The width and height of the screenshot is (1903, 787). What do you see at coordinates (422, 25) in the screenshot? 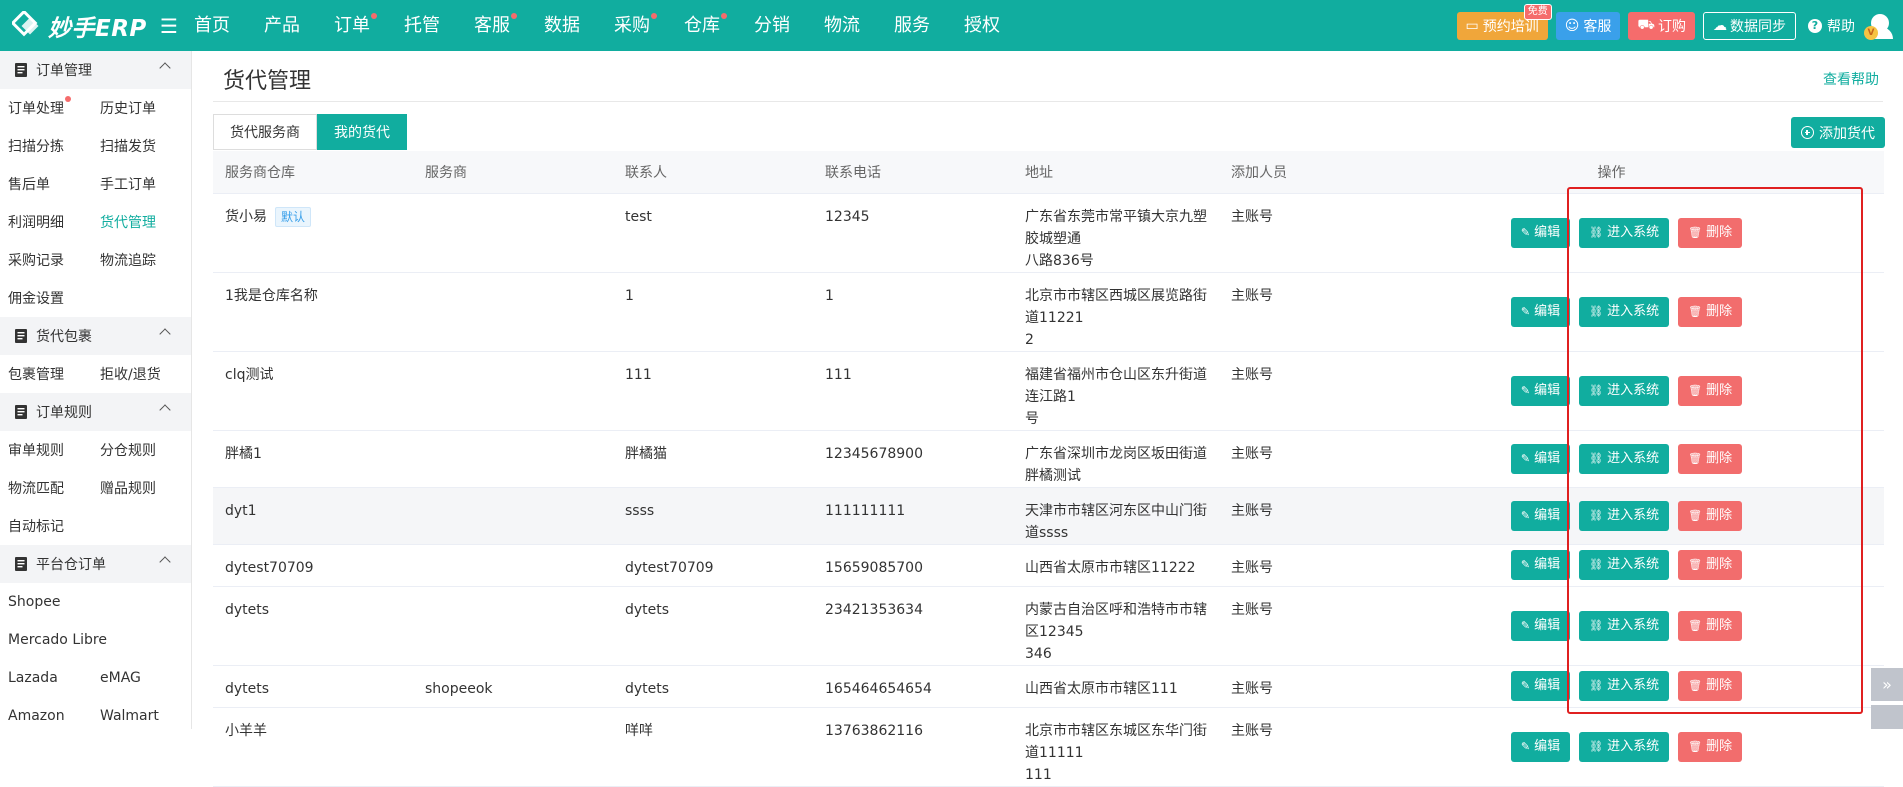
I see `nav-item-3: 托管` at bounding box center [422, 25].